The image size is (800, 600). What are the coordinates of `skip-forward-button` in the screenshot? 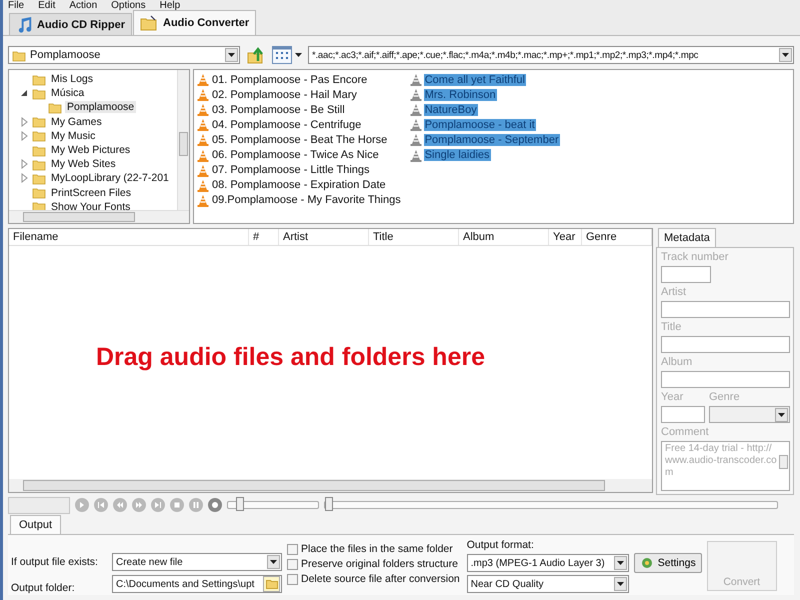 It's located at (158, 505).